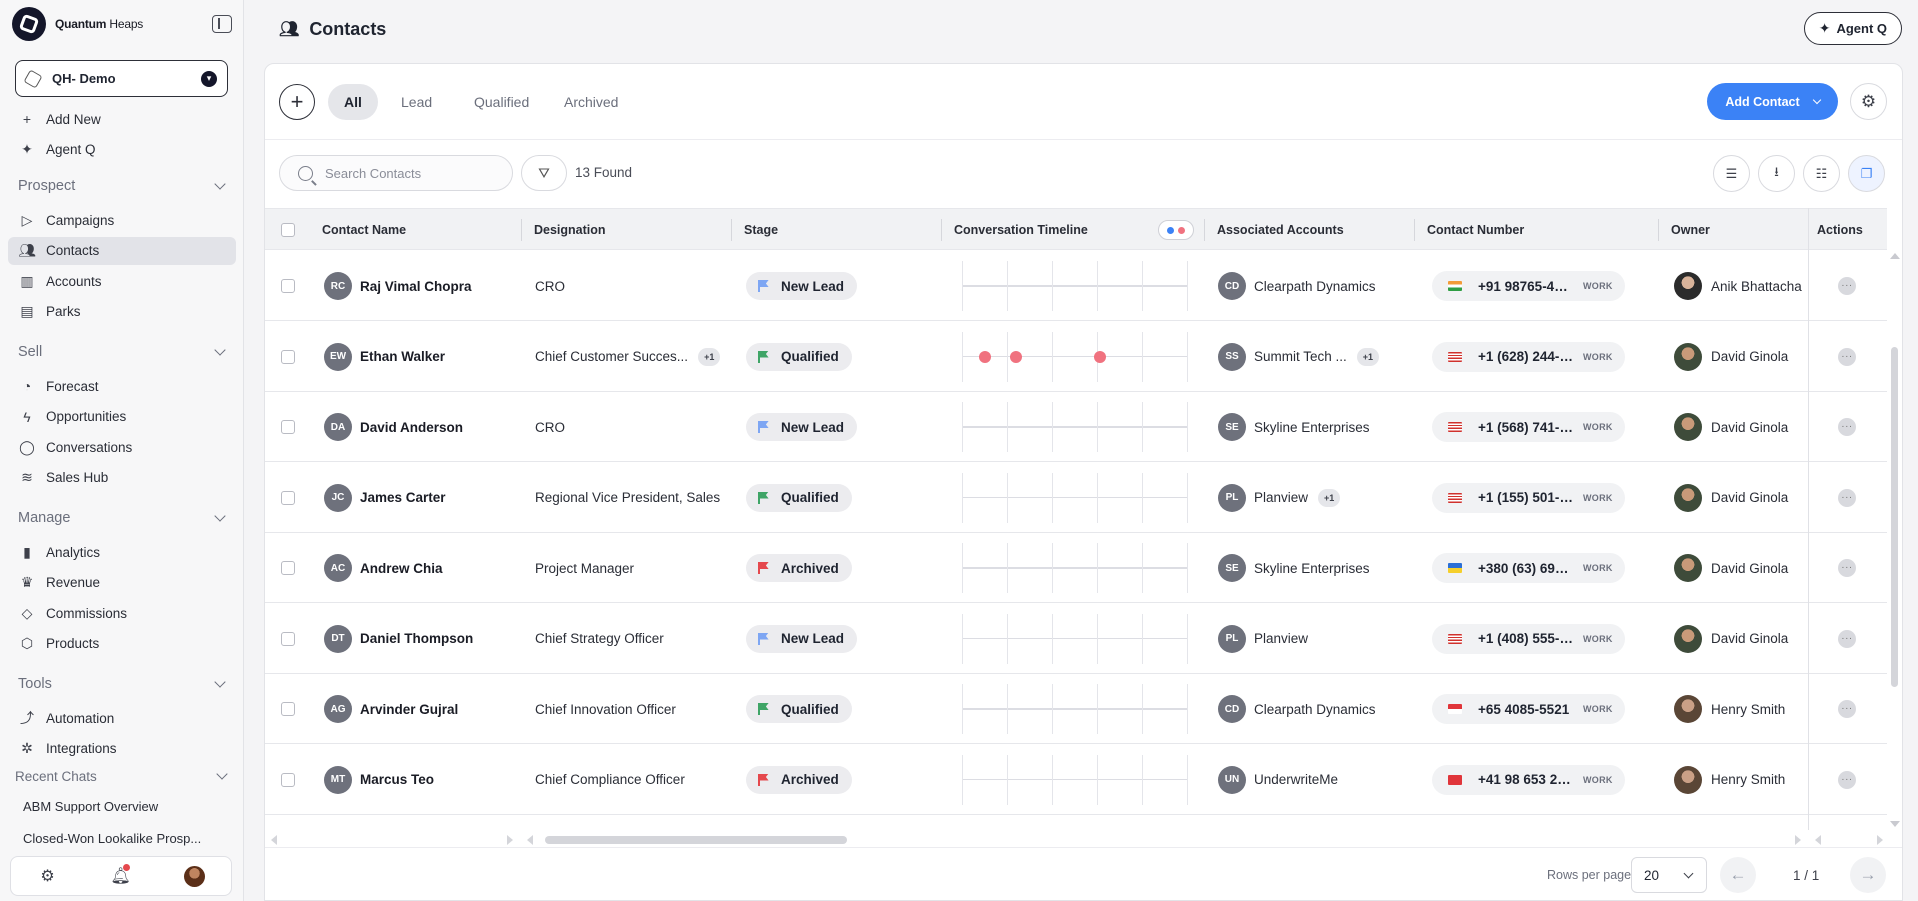 The height and width of the screenshot is (901, 1918). I want to click on col-conversation-timeline: Conversation Timeline, so click(1021, 230).